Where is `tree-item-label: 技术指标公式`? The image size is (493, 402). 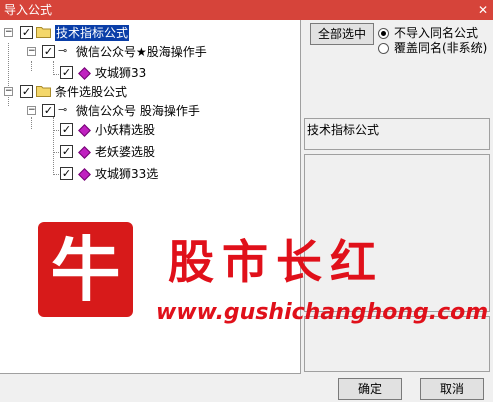 tree-item-label: 技术指标公式 is located at coordinates (92, 33).